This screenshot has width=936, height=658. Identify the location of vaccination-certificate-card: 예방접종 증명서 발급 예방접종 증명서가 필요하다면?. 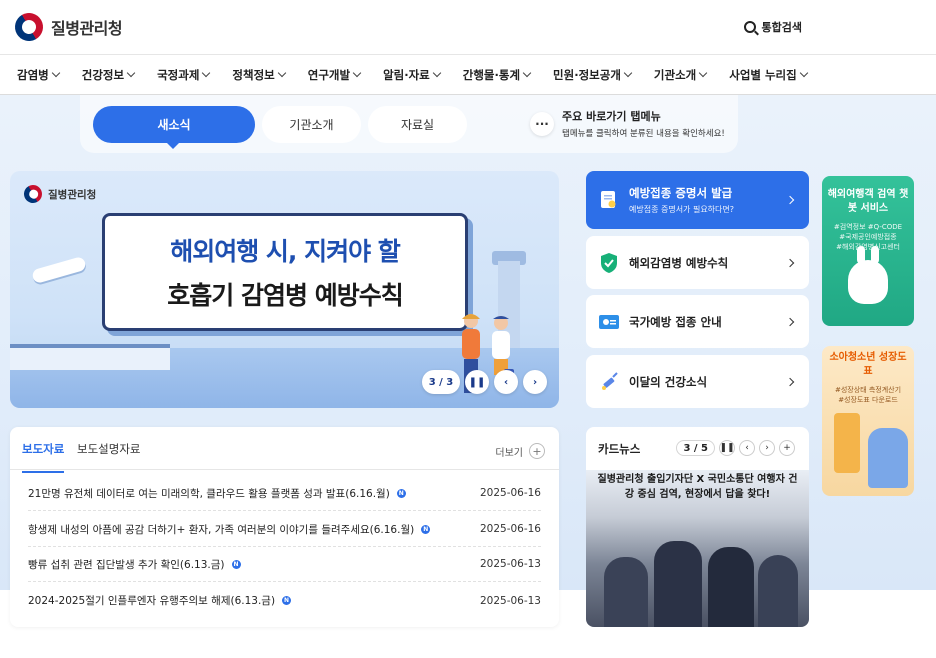
(697, 200).